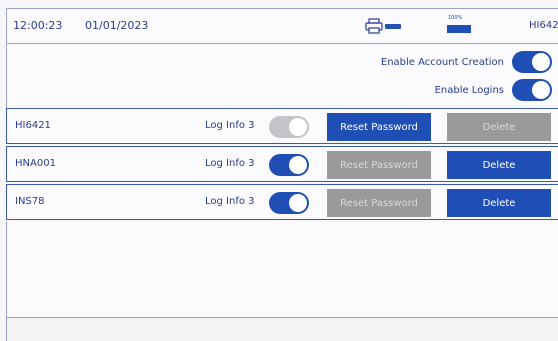 The width and height of the screenshot is (558, 341). What do you see at coordinates (469, 90) in the screenshot?
I see `setting-label: Enable Logins` at bounding box center [469, 90].